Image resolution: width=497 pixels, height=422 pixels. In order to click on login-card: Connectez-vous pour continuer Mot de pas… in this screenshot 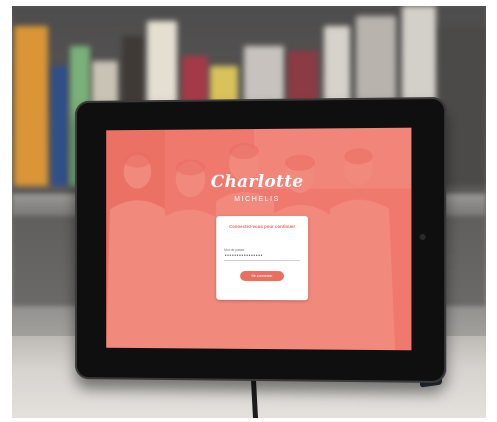, I will do `click(262, 258)`.